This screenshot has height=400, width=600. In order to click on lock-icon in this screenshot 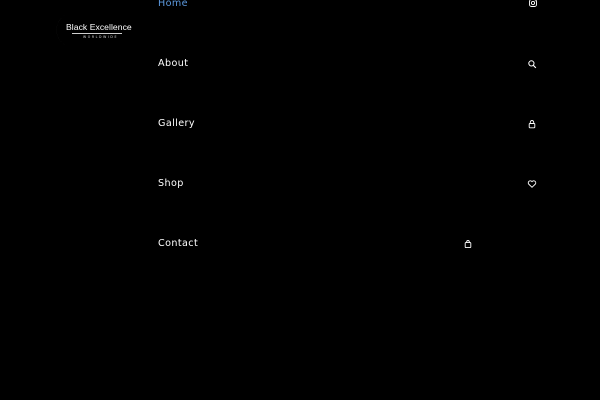, I will do `click(532, 124)`.